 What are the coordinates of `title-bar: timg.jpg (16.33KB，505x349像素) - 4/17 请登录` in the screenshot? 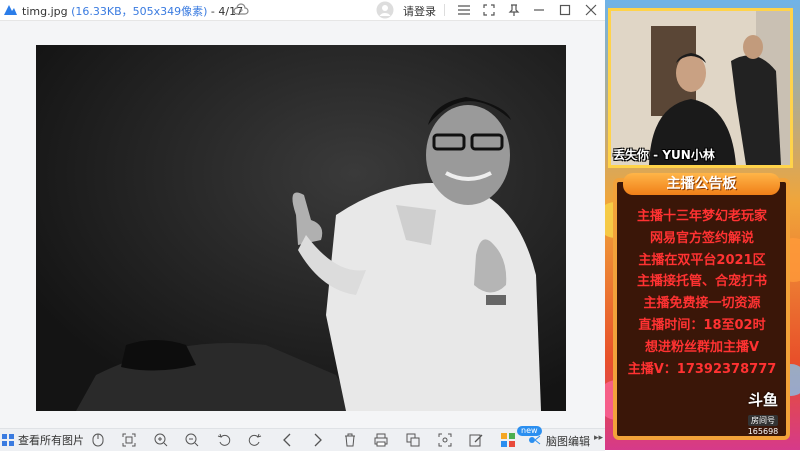 It's located at (302, 10).